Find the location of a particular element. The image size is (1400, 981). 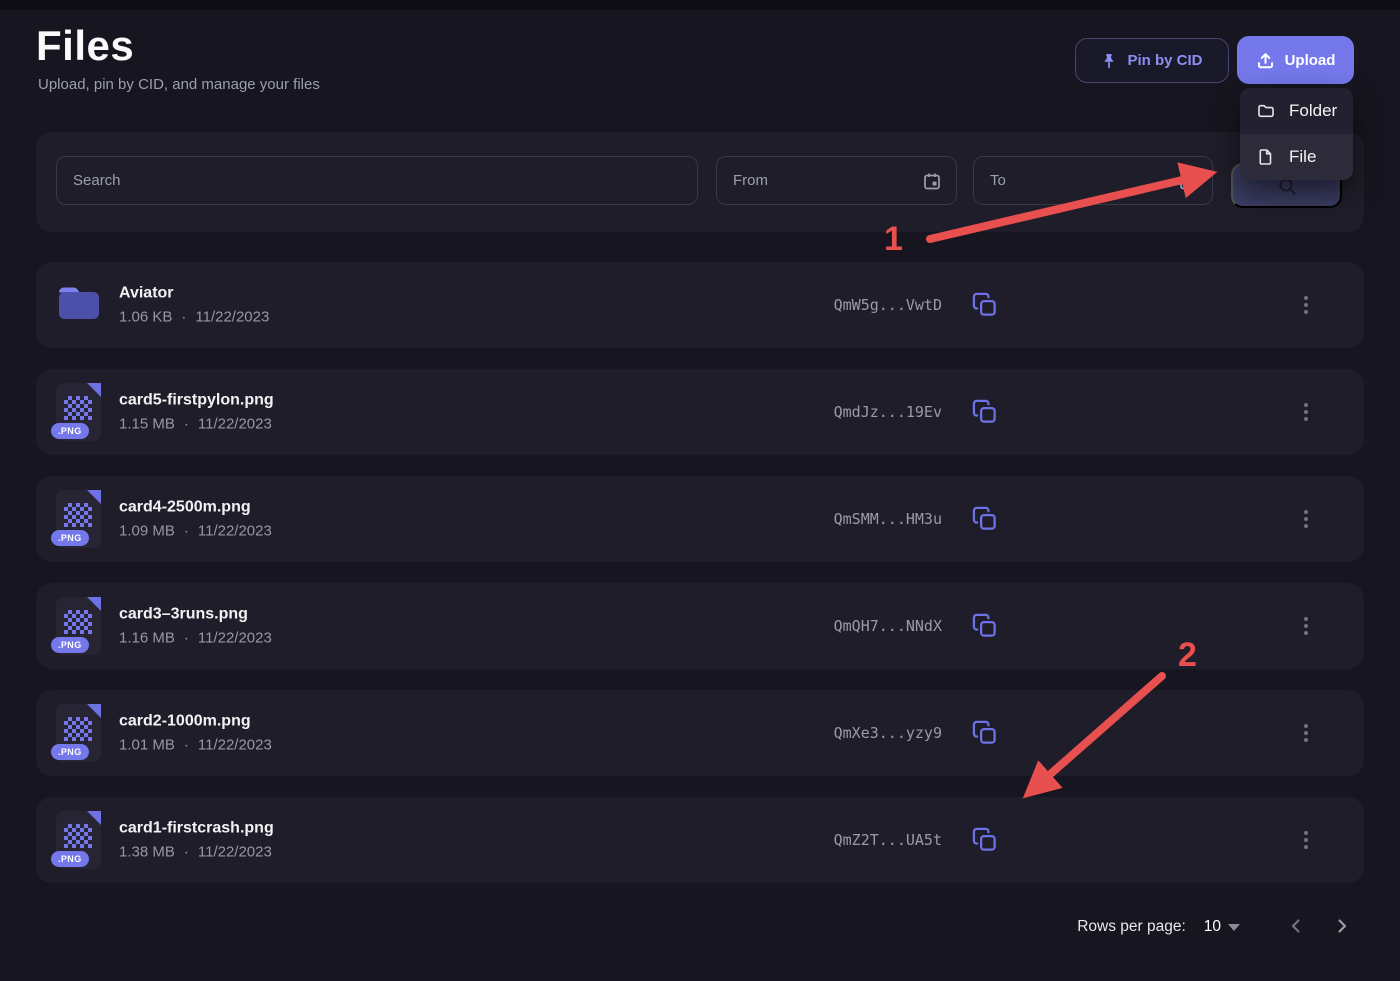

date-from-input is located at coordinates (826, 180).